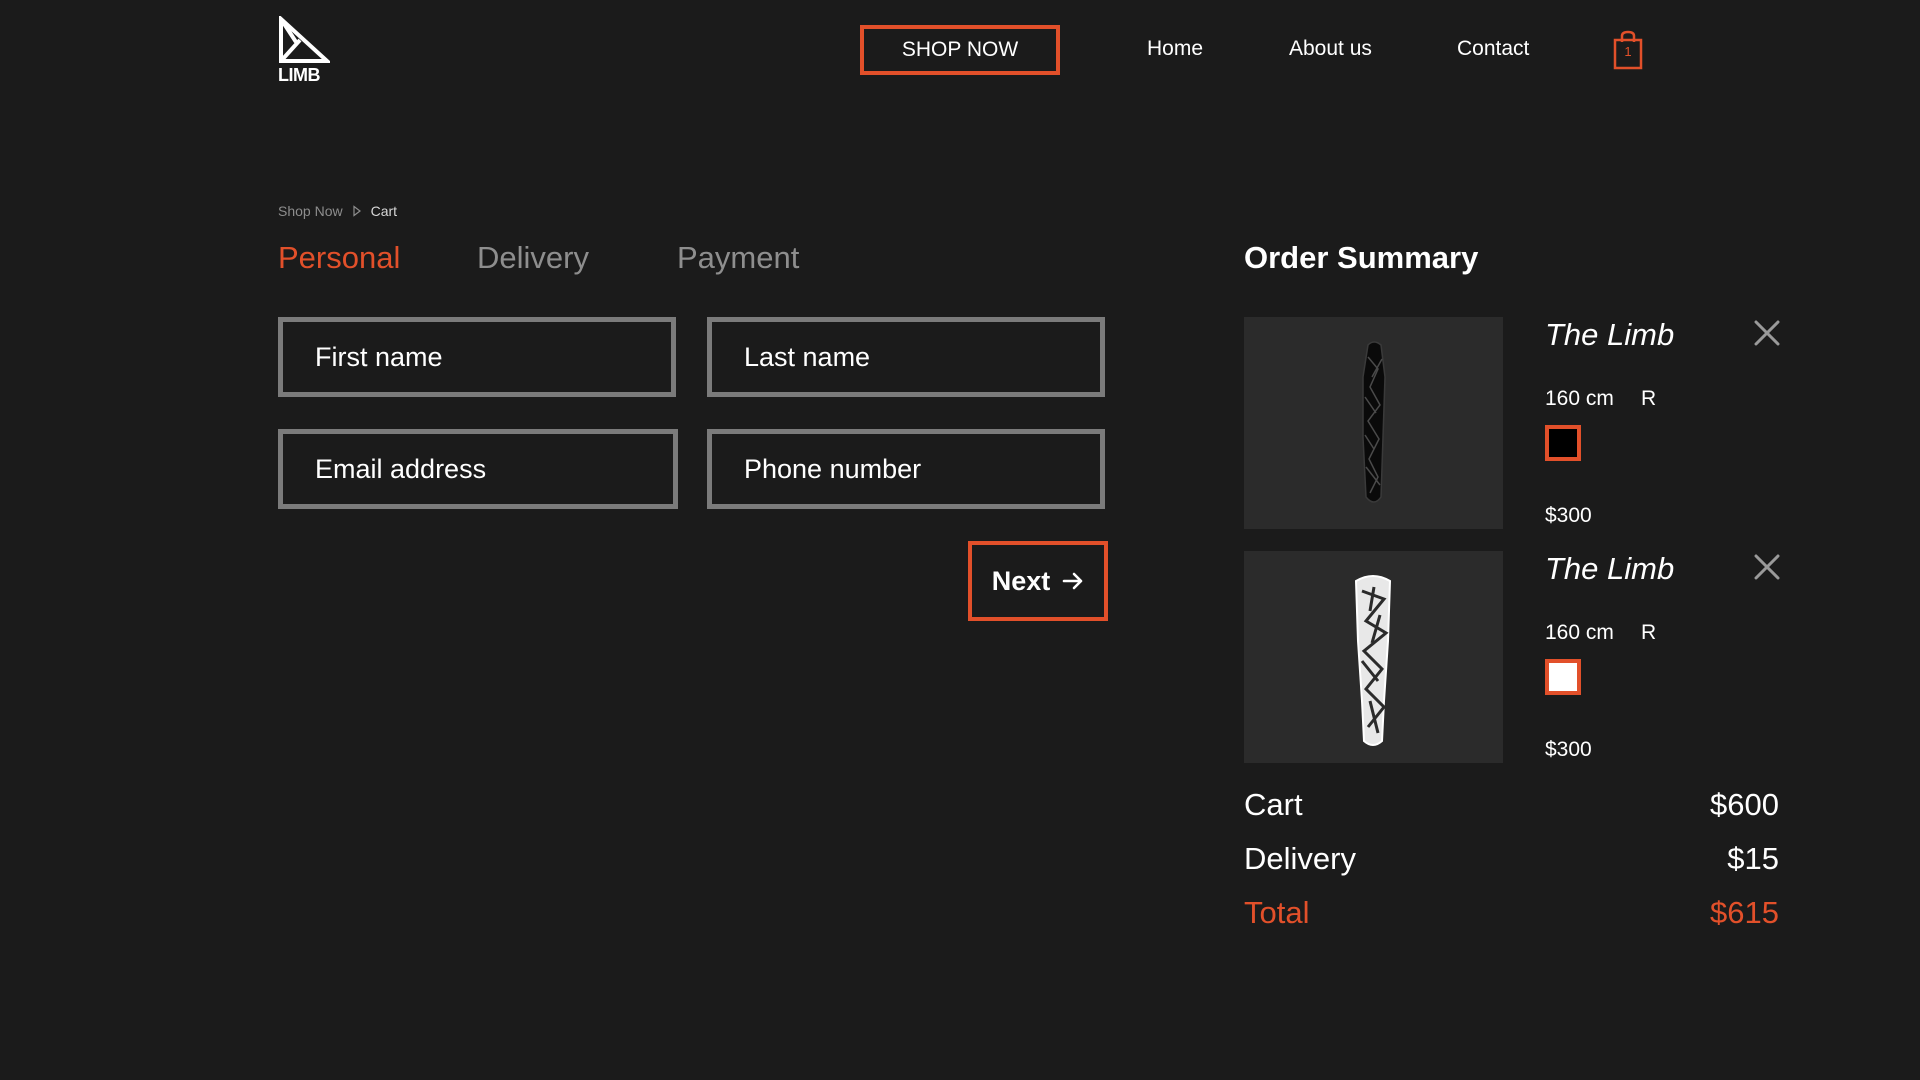 The image size is (1920, 1080). What do you see at coordinates (310, 211) in the screenshot?
I see `breadcrumb-shop-now: Shop Now` at bounding box center [310, 211].